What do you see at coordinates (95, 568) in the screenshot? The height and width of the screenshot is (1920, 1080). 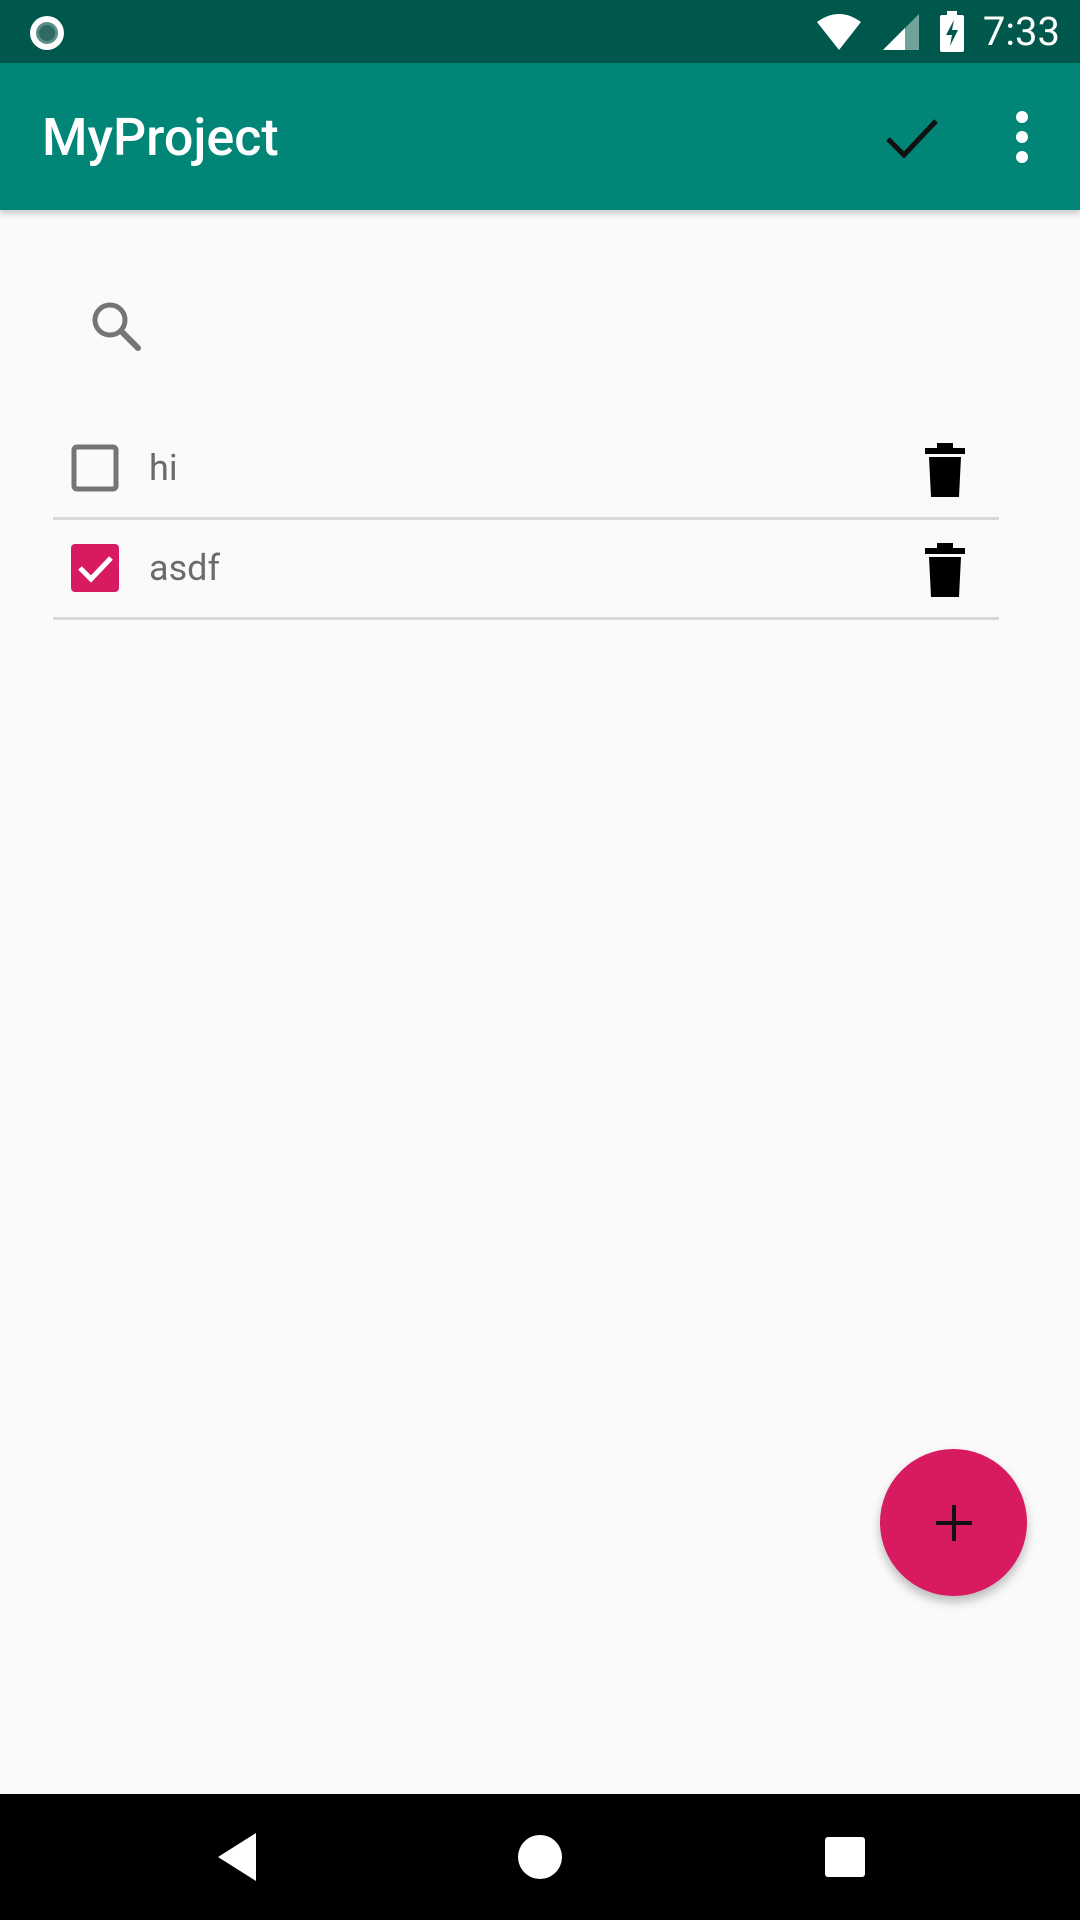 I see `checkbox-checked` at bounding box center [95, 568].